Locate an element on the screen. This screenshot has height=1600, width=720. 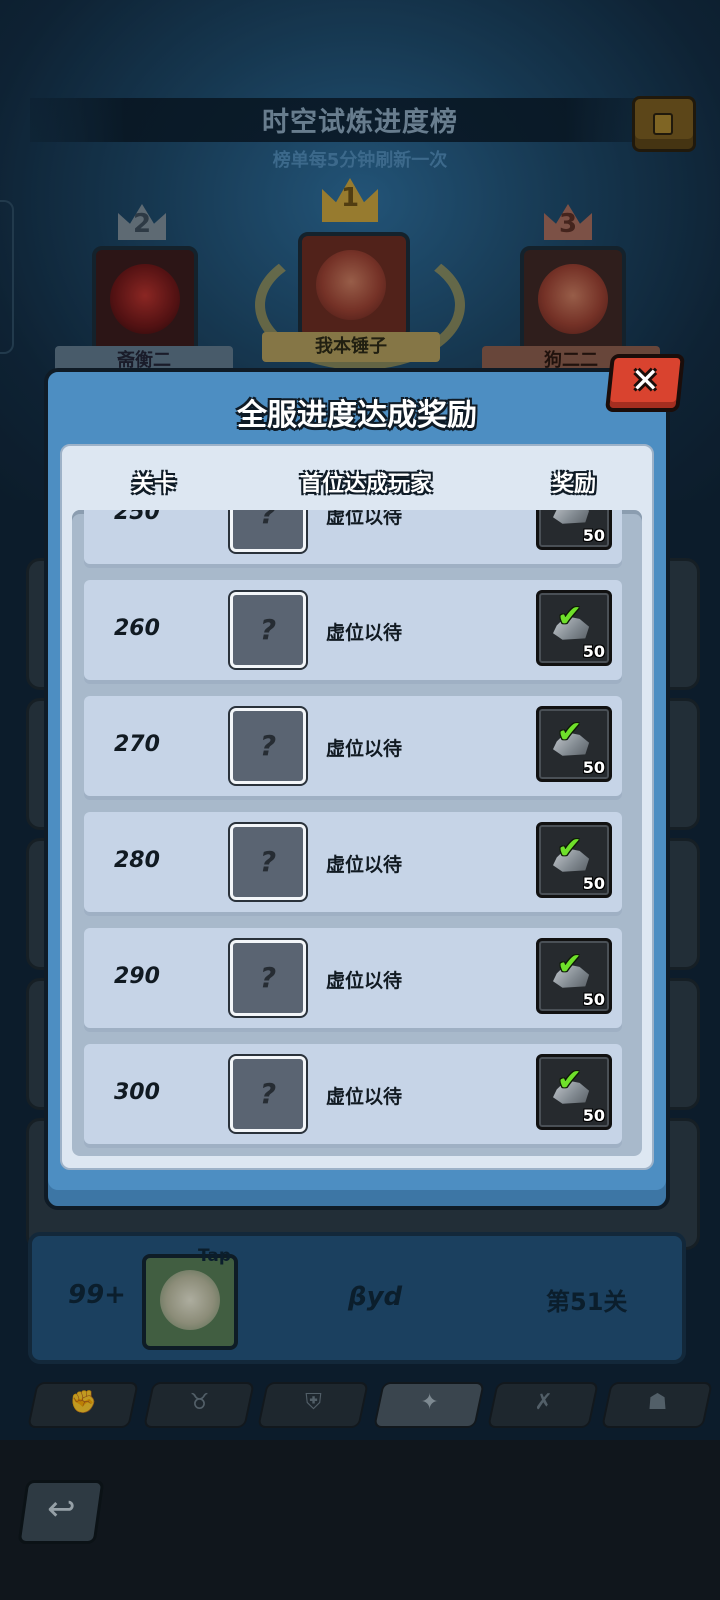
table-row: 260 ? 虚位以待 ✔ 50 is located at coordinates (353, 630).